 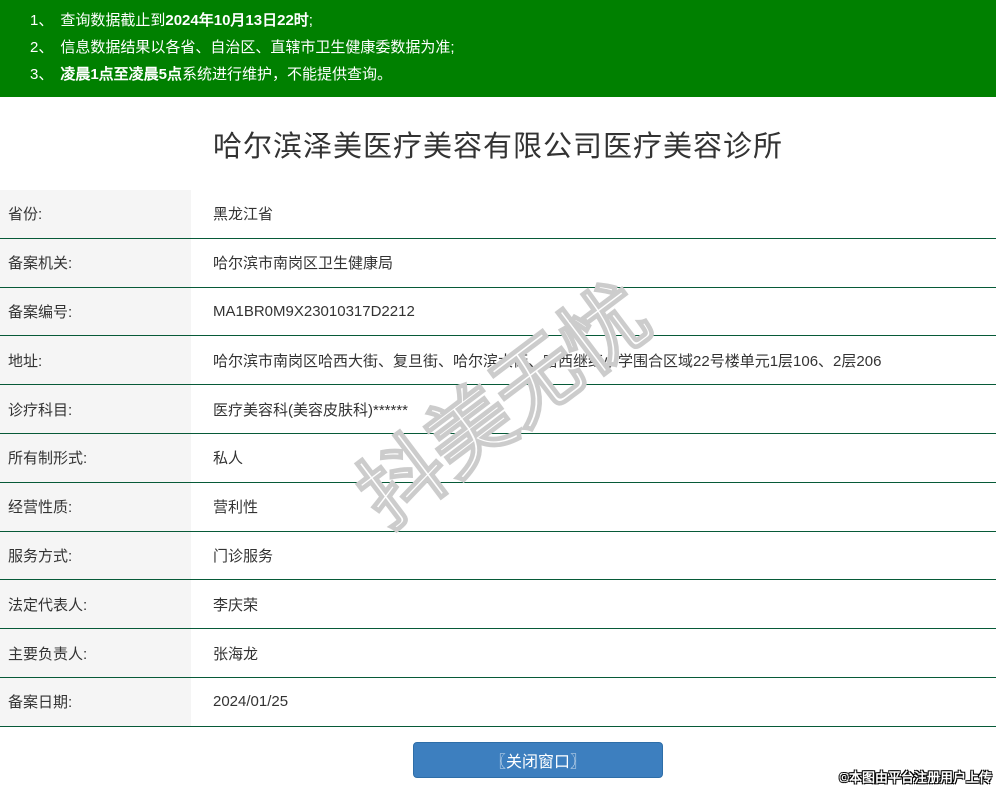 What do you see at coordinates (498, 214) in the screenshot?
I see `table-row-province: 省份: 黑龙江省` at bounding box center [498, 214].